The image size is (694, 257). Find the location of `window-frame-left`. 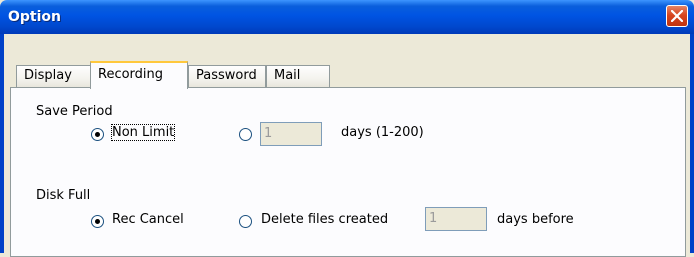

window-frame-left is located at coordinates (2, 143).